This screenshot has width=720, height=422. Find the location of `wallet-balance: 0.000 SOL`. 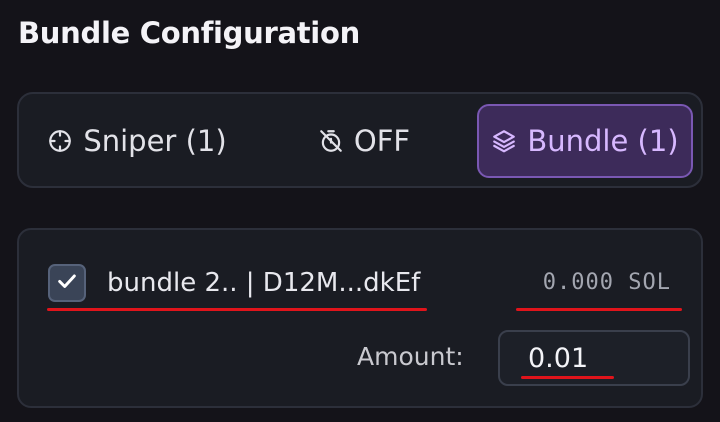

wallet-balance: 0.000 SOL is located at coordinates (606, 282).